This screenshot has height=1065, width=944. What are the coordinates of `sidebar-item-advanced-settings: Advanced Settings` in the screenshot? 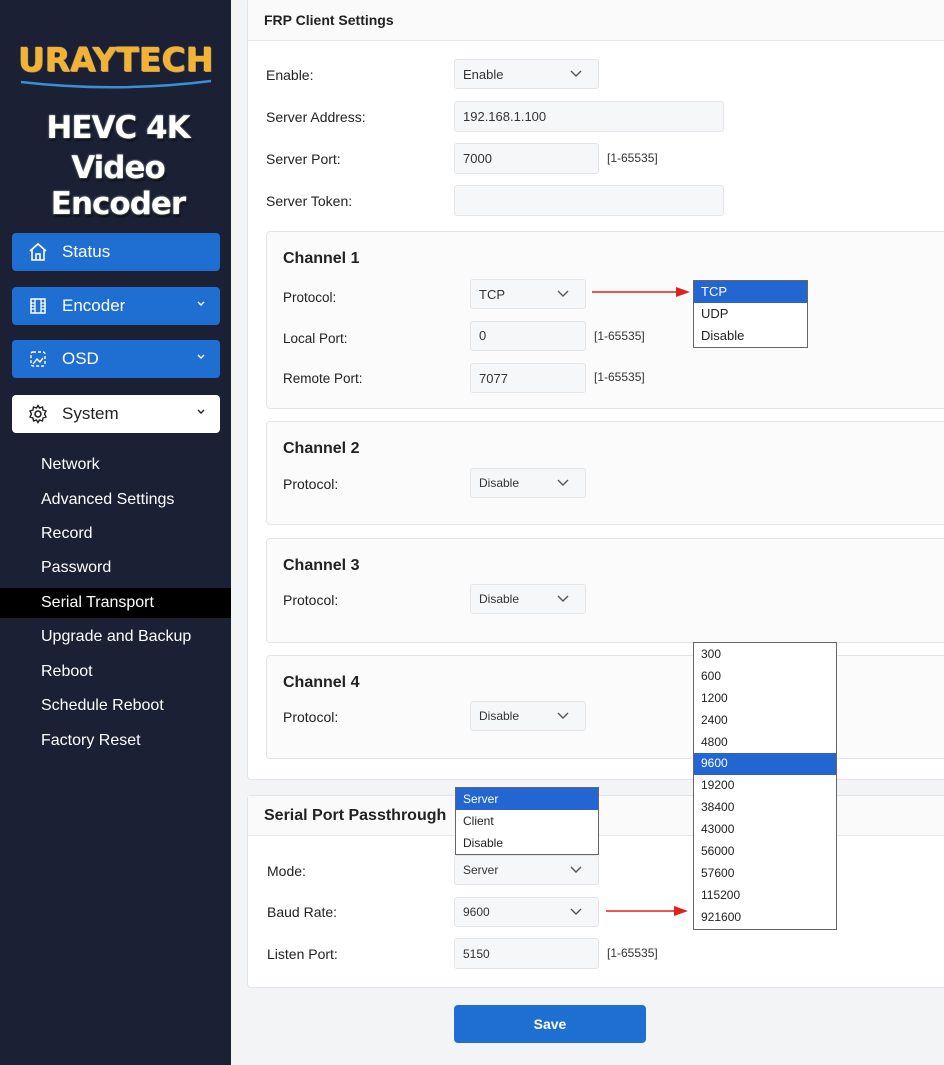 It's located at (115, 500).